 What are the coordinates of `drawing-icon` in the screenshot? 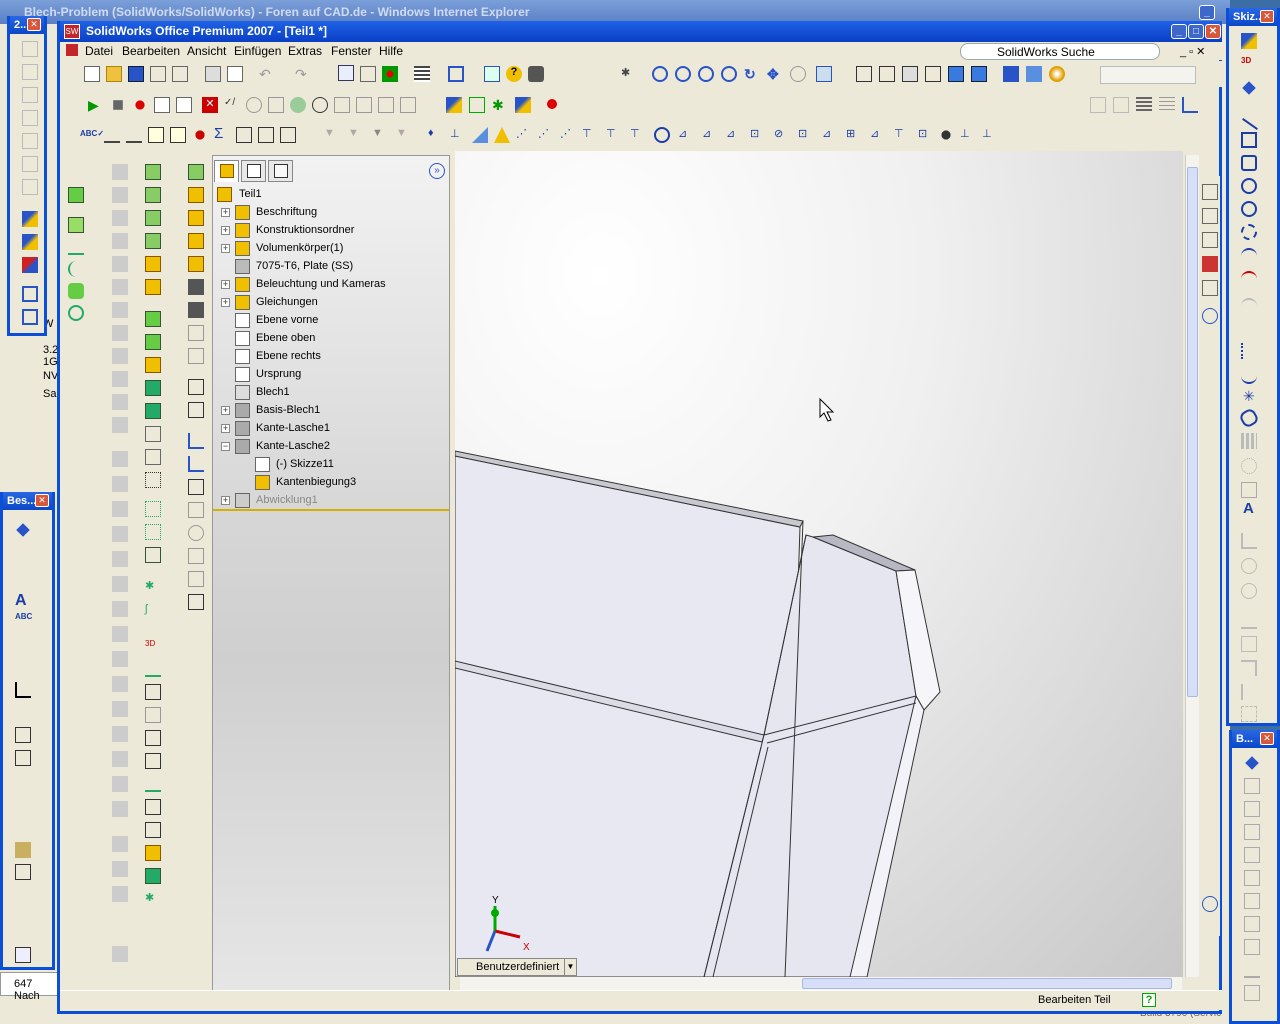 It's located at (158, 74).